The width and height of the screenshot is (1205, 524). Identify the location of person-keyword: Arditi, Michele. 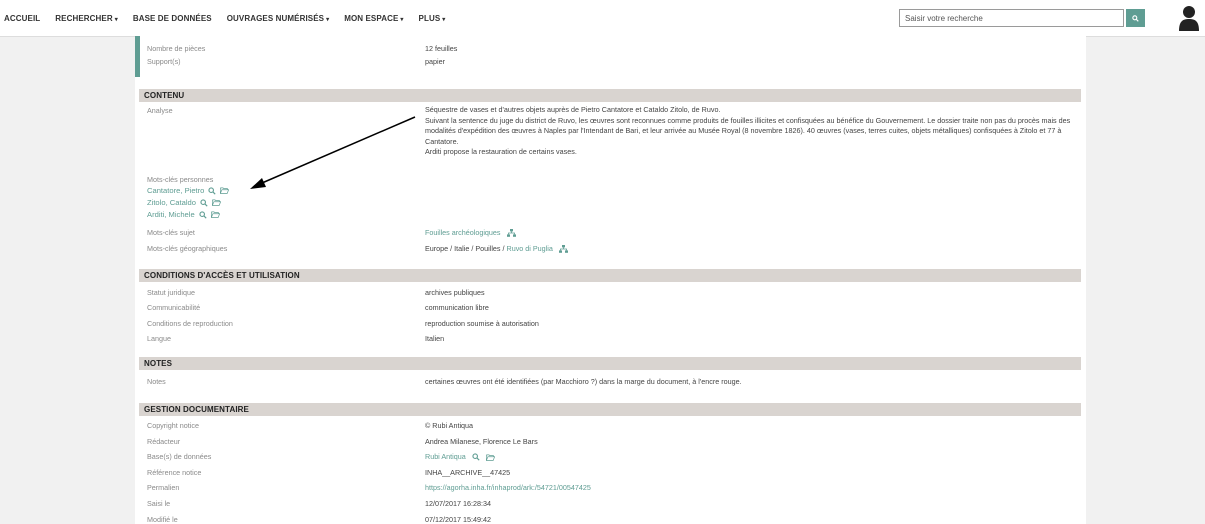
(183, 214).